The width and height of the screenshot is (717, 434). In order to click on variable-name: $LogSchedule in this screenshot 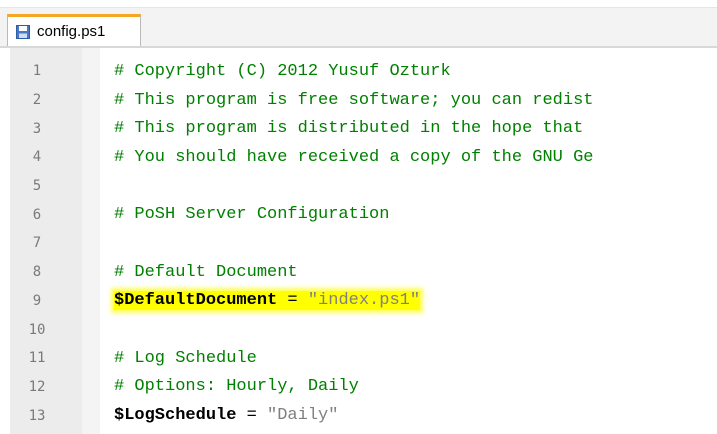, I will do `click(175, 416)`.